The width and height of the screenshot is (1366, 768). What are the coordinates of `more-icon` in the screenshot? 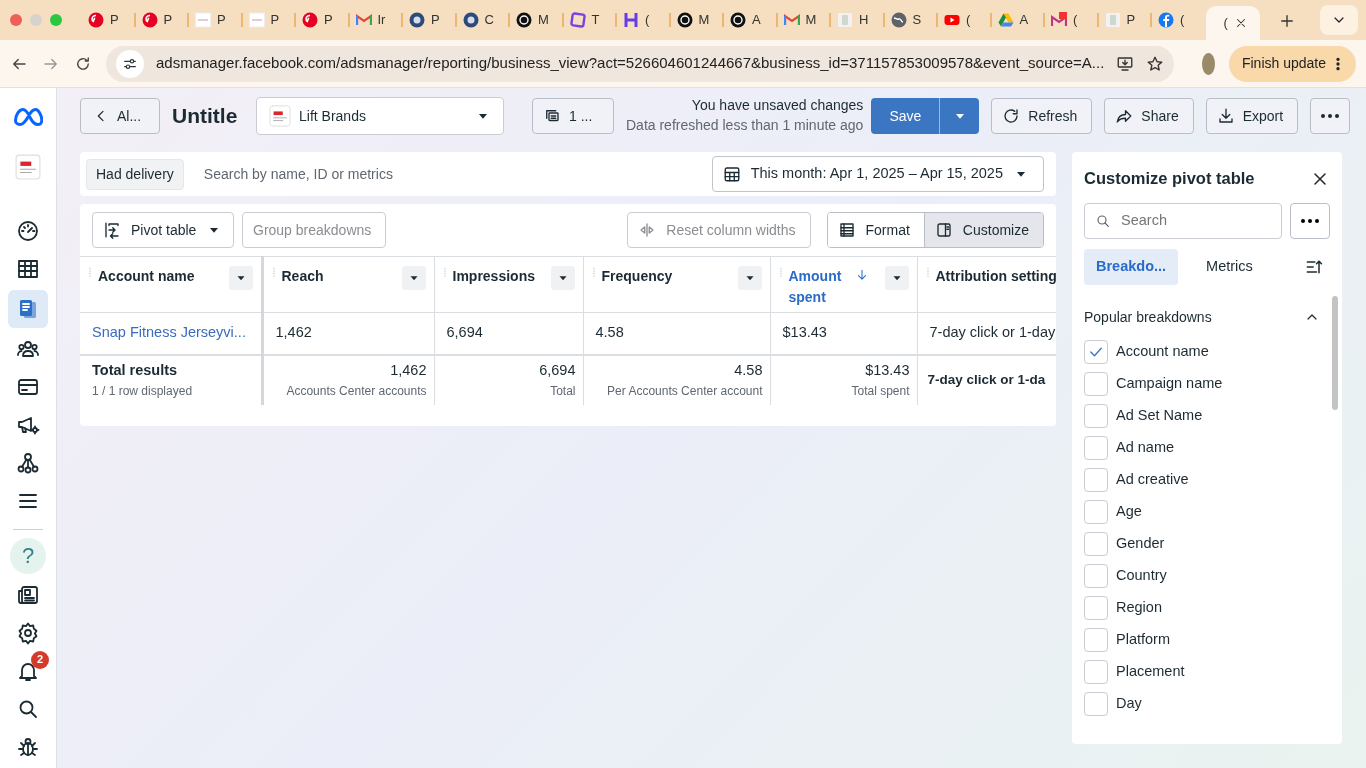 It's located at (1310, 220).